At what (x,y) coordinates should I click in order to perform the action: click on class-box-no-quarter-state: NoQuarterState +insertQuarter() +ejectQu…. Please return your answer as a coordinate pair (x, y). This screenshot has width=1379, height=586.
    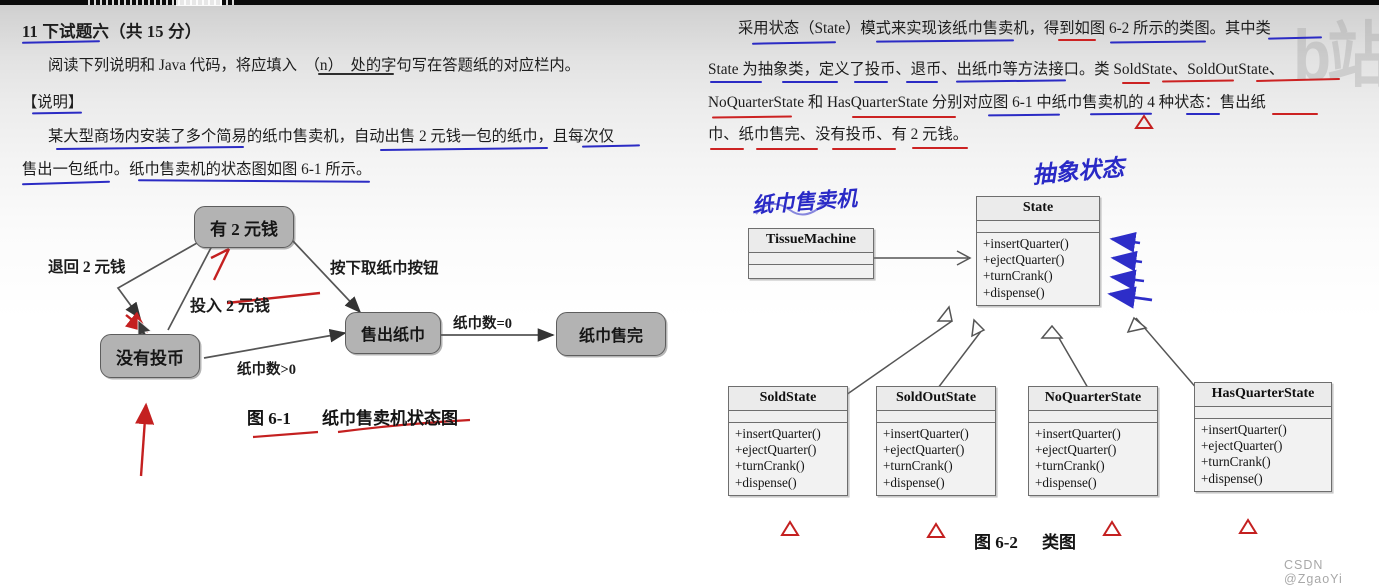
    Looking at the image, I should click on (1093, 441).